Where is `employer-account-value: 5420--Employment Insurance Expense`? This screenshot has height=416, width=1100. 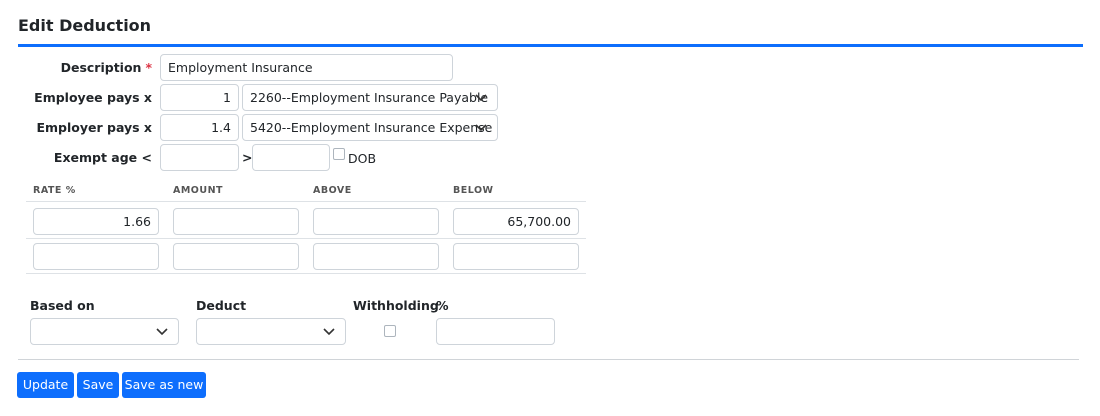
employer-account-value: 5420--Employment Insurance Expense is located at coordinates (371, 127).